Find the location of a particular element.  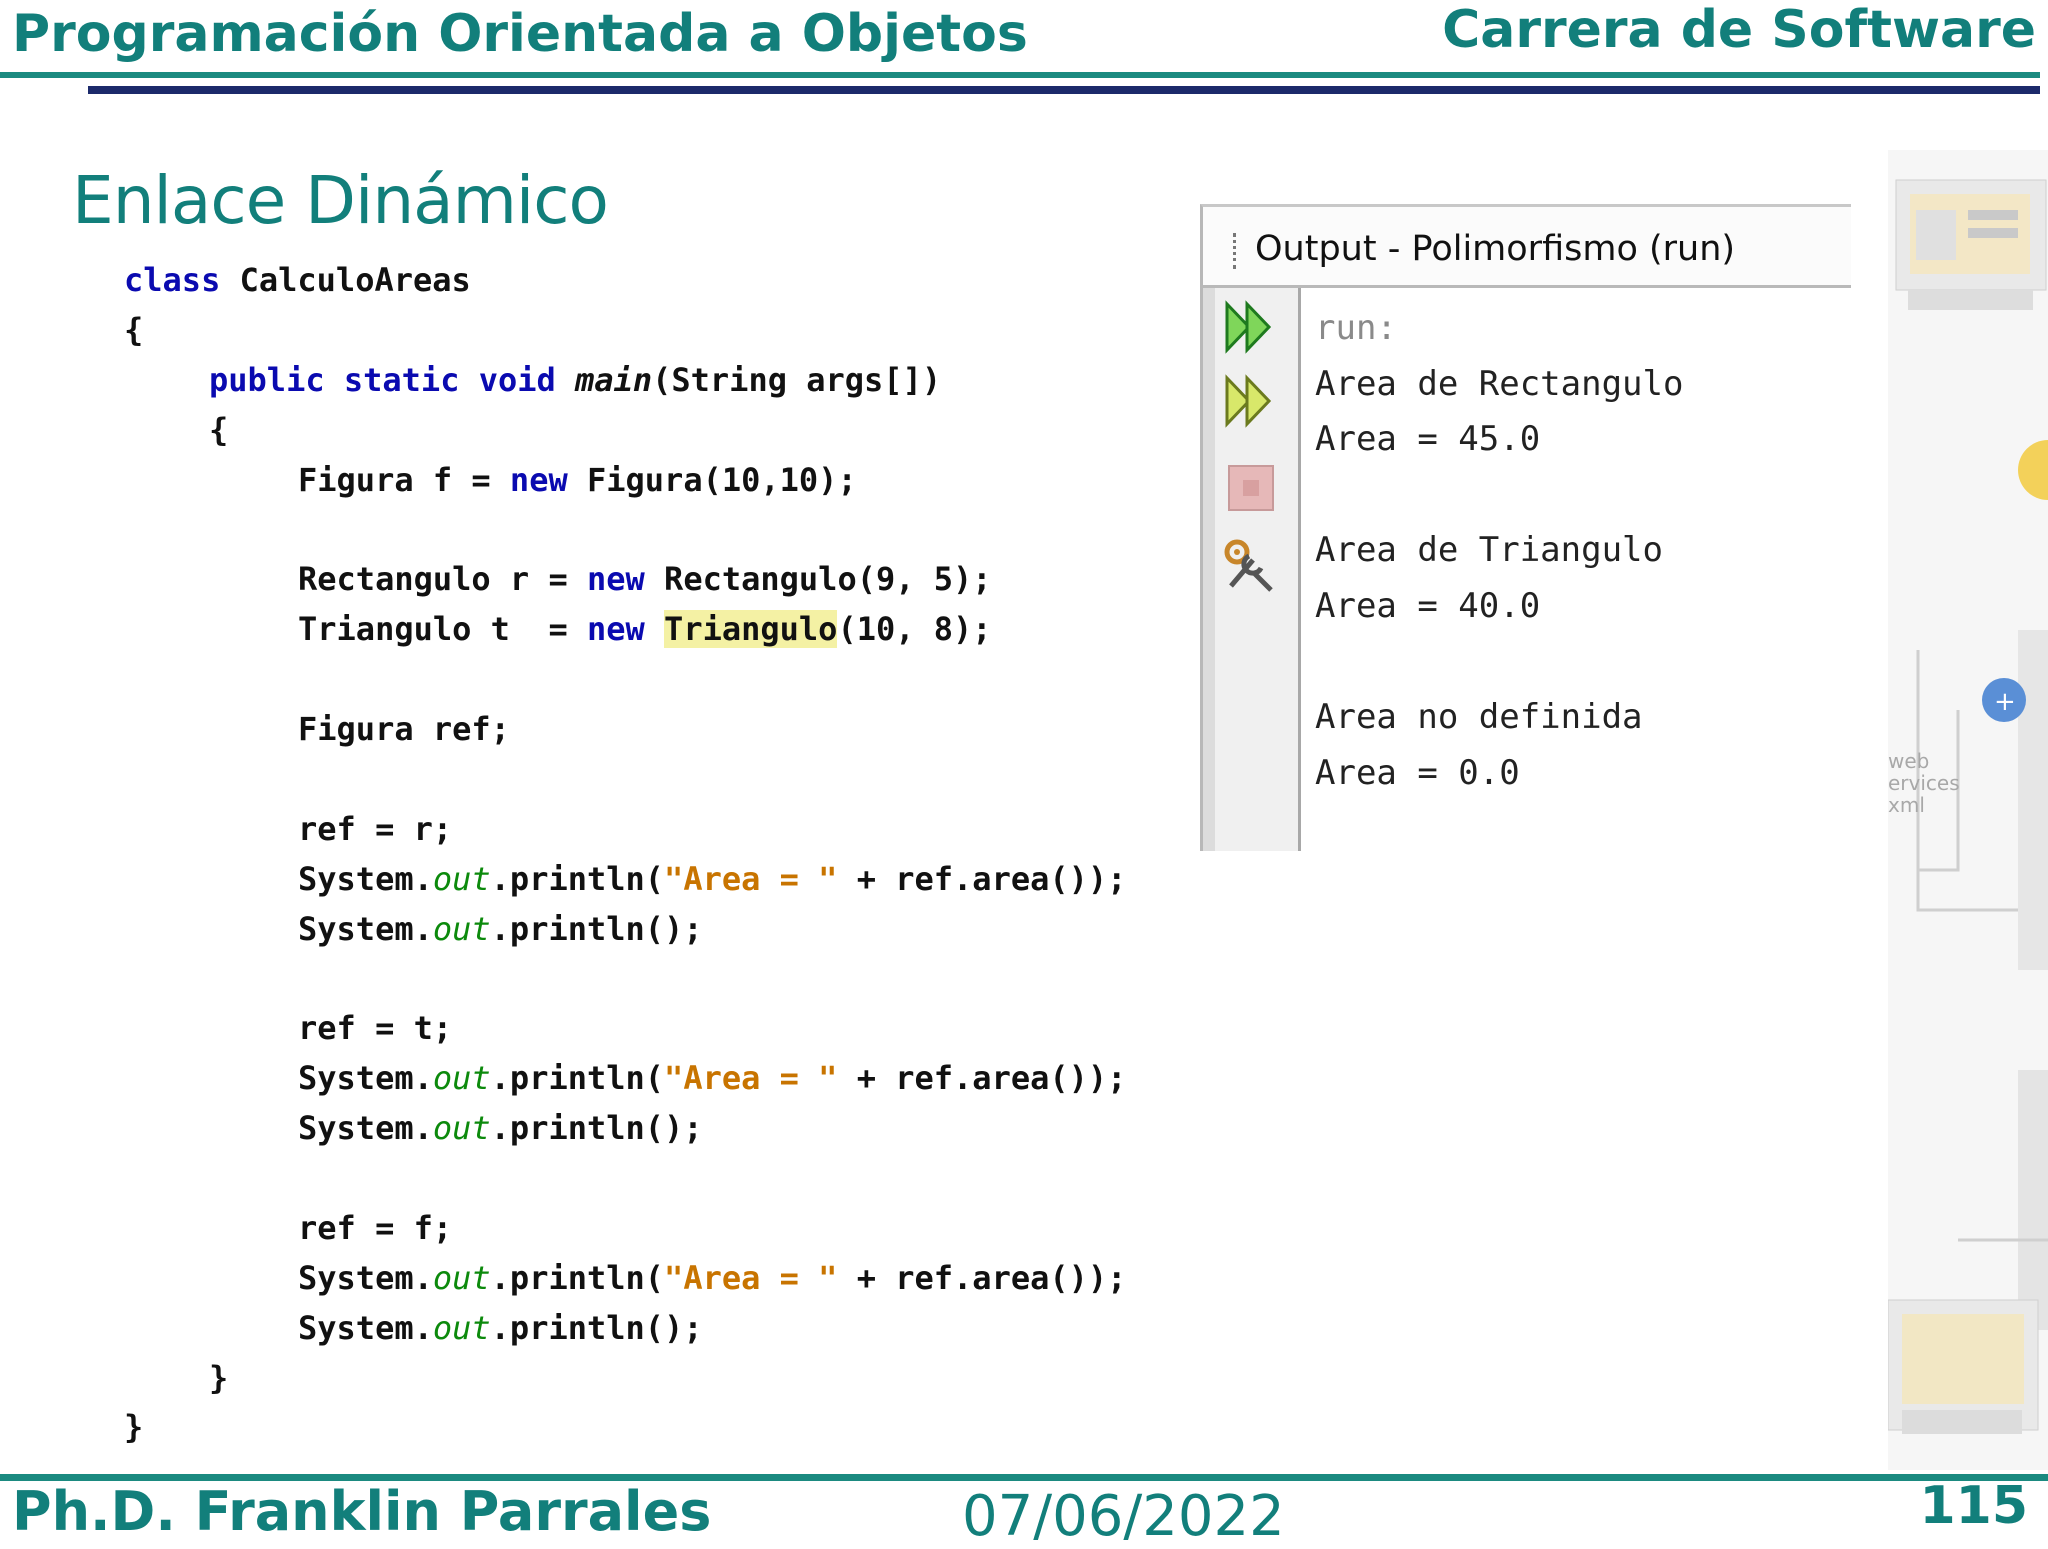

output-window-header: Output - Polimorfismo (run) is located at coordinates (1527, 247).